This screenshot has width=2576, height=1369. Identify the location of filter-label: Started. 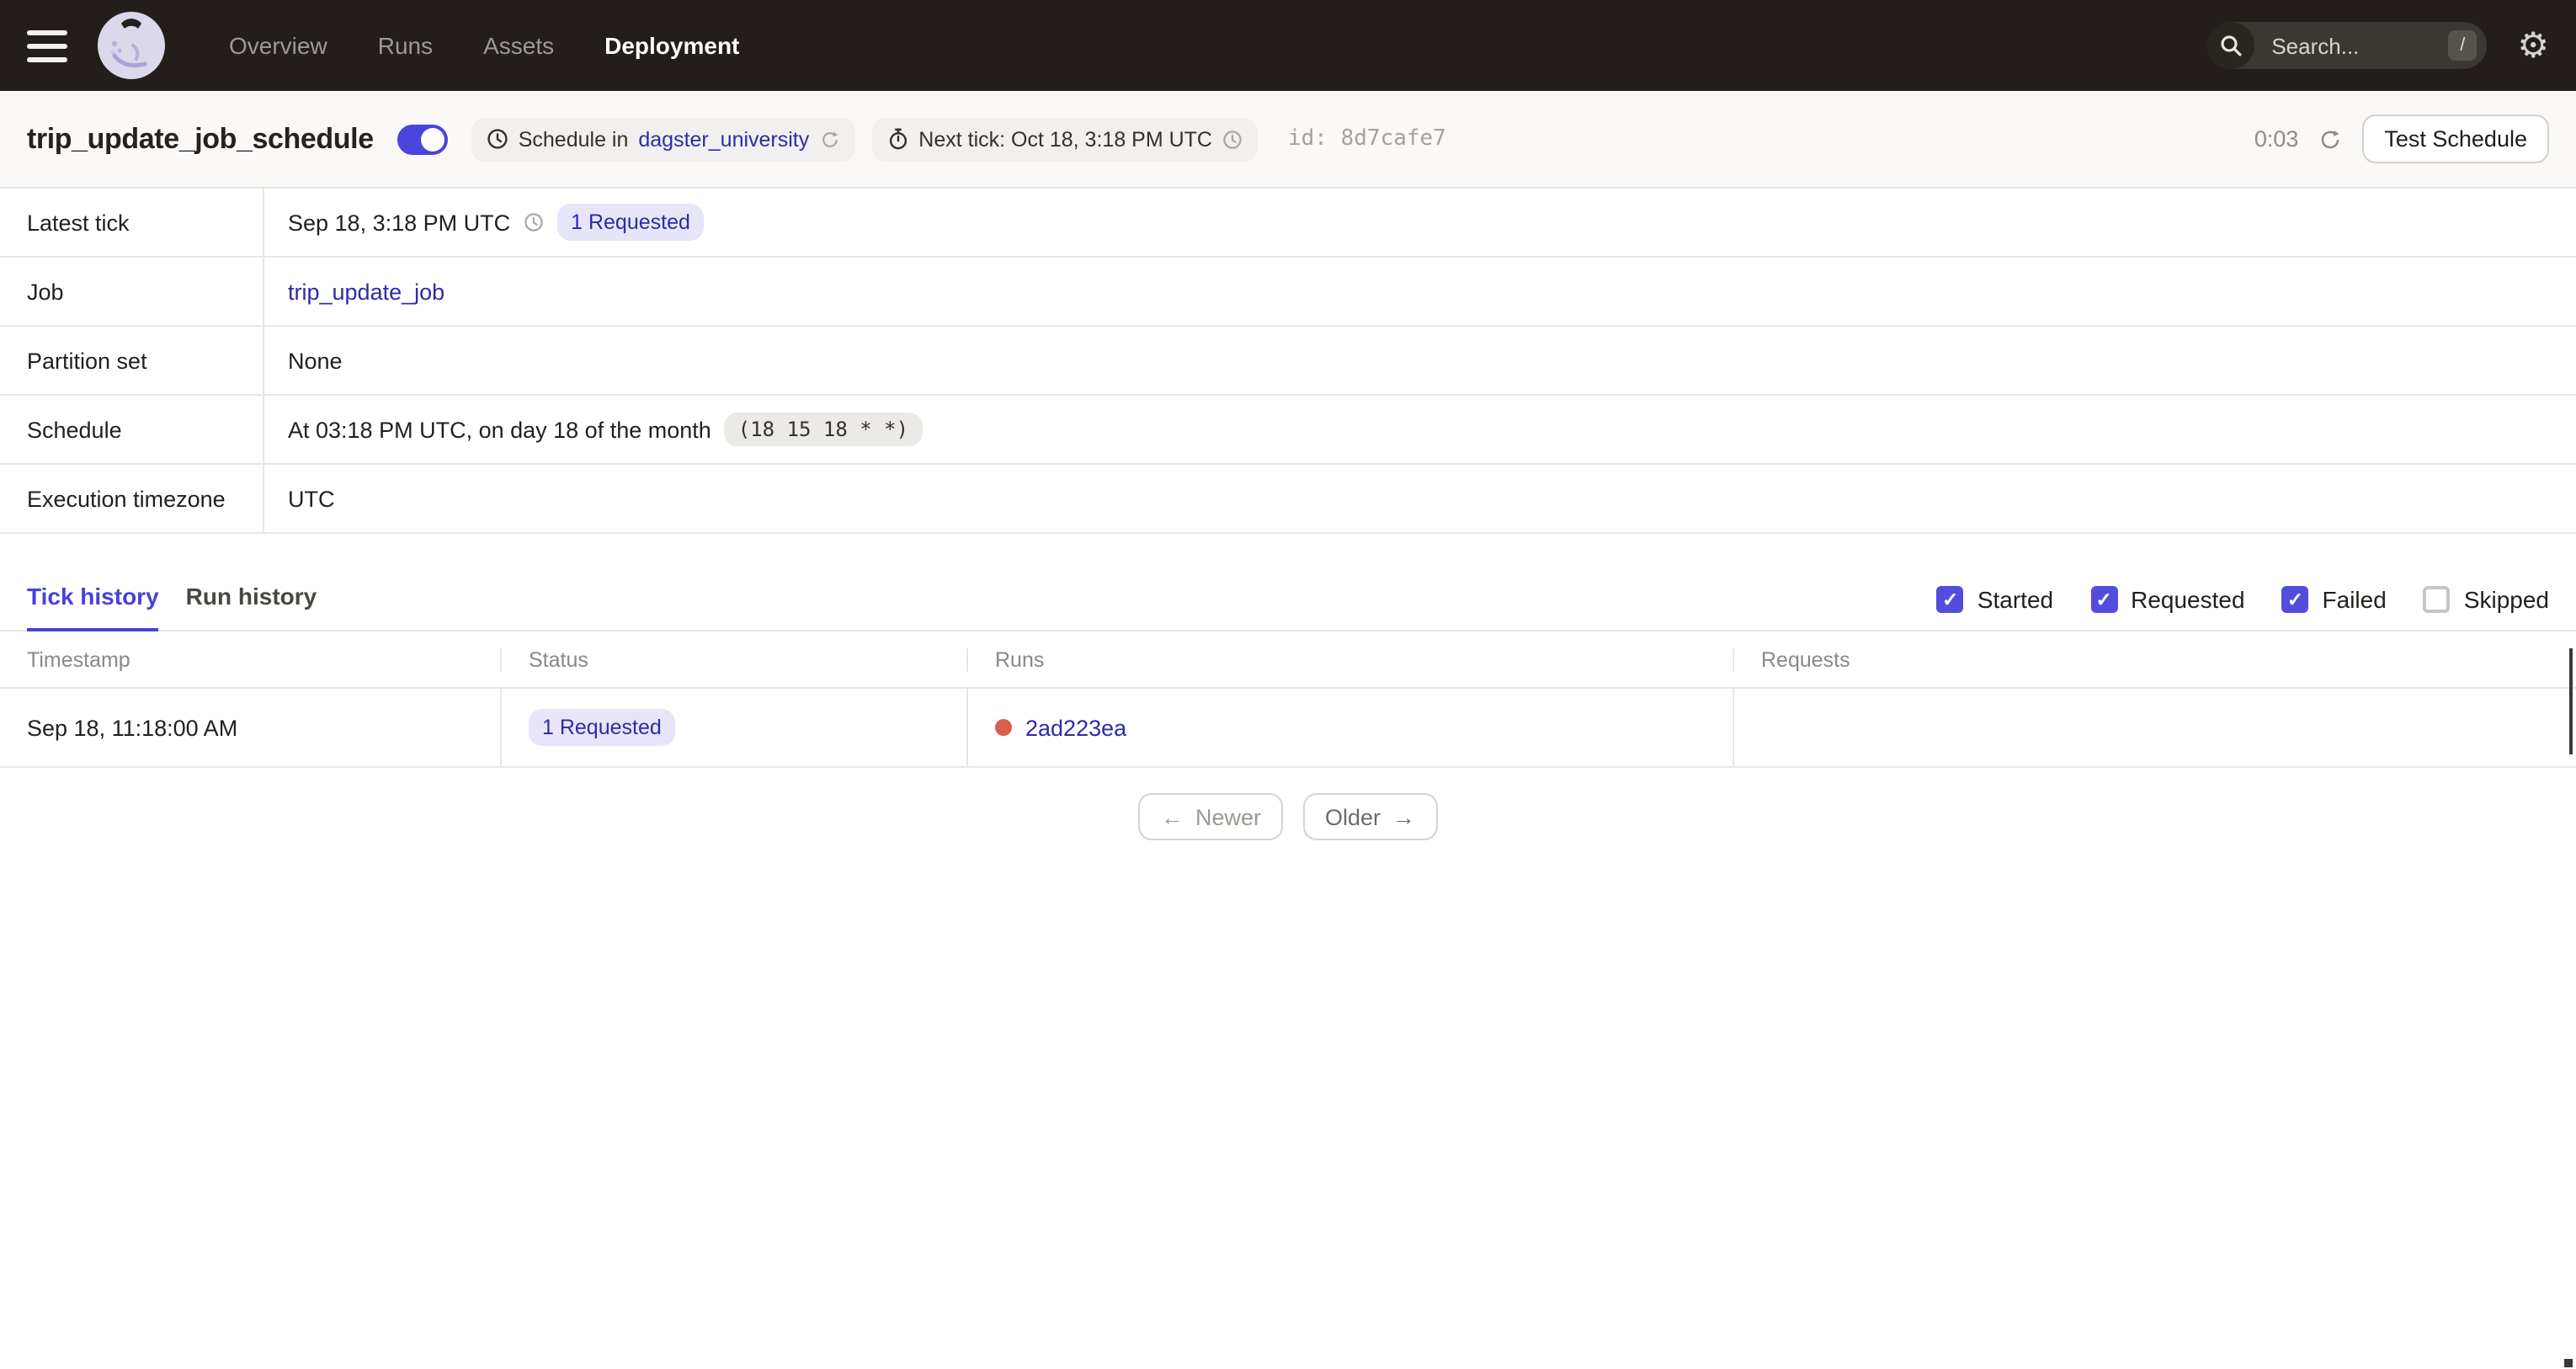
(2016, 599).